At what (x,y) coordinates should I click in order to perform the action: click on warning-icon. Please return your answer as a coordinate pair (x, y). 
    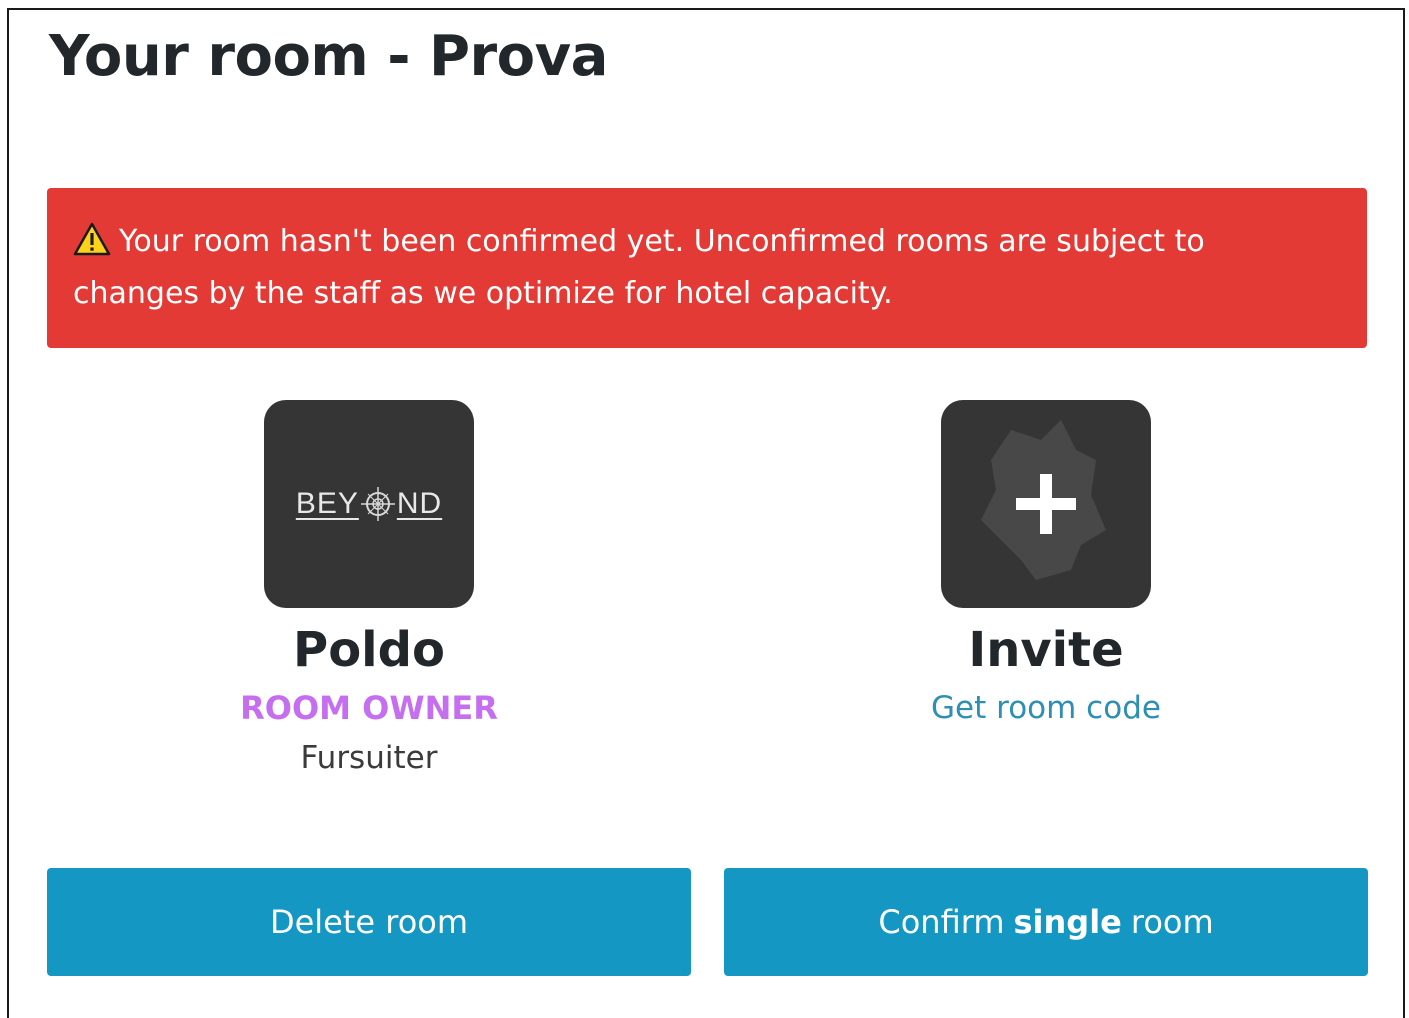
    Looking at the image, I should click on (92, 239).